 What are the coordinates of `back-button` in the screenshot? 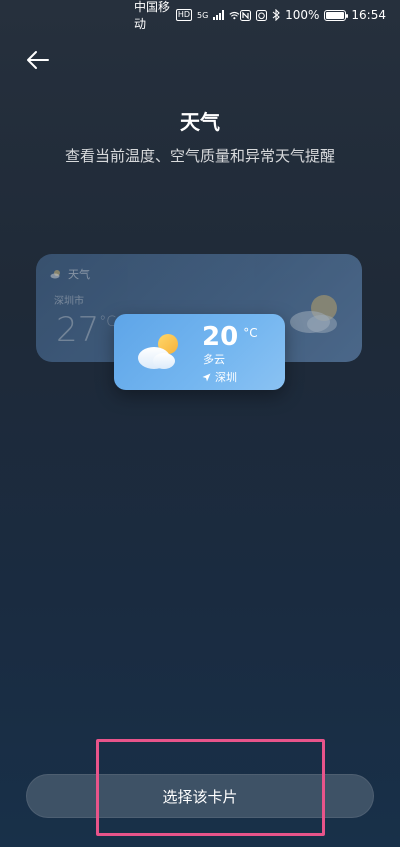 It's located at (38, 60).